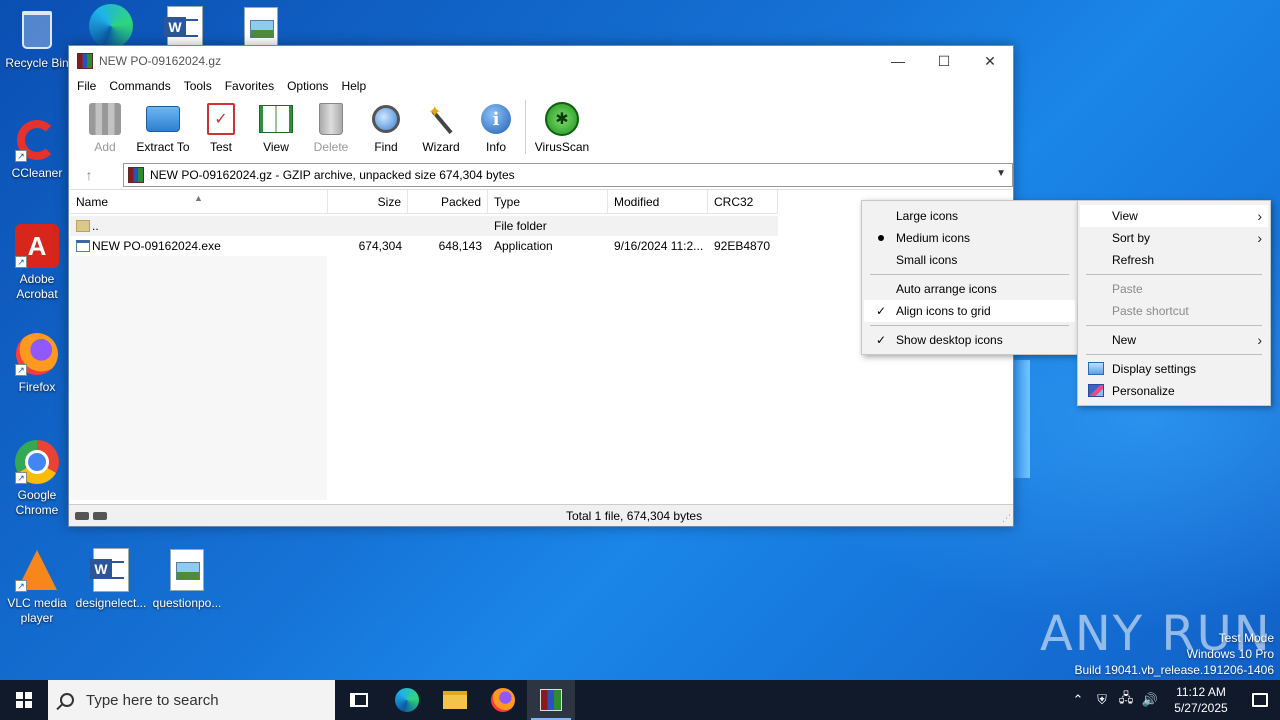  I want to click on taskbar-winrar, so click(551, 700).